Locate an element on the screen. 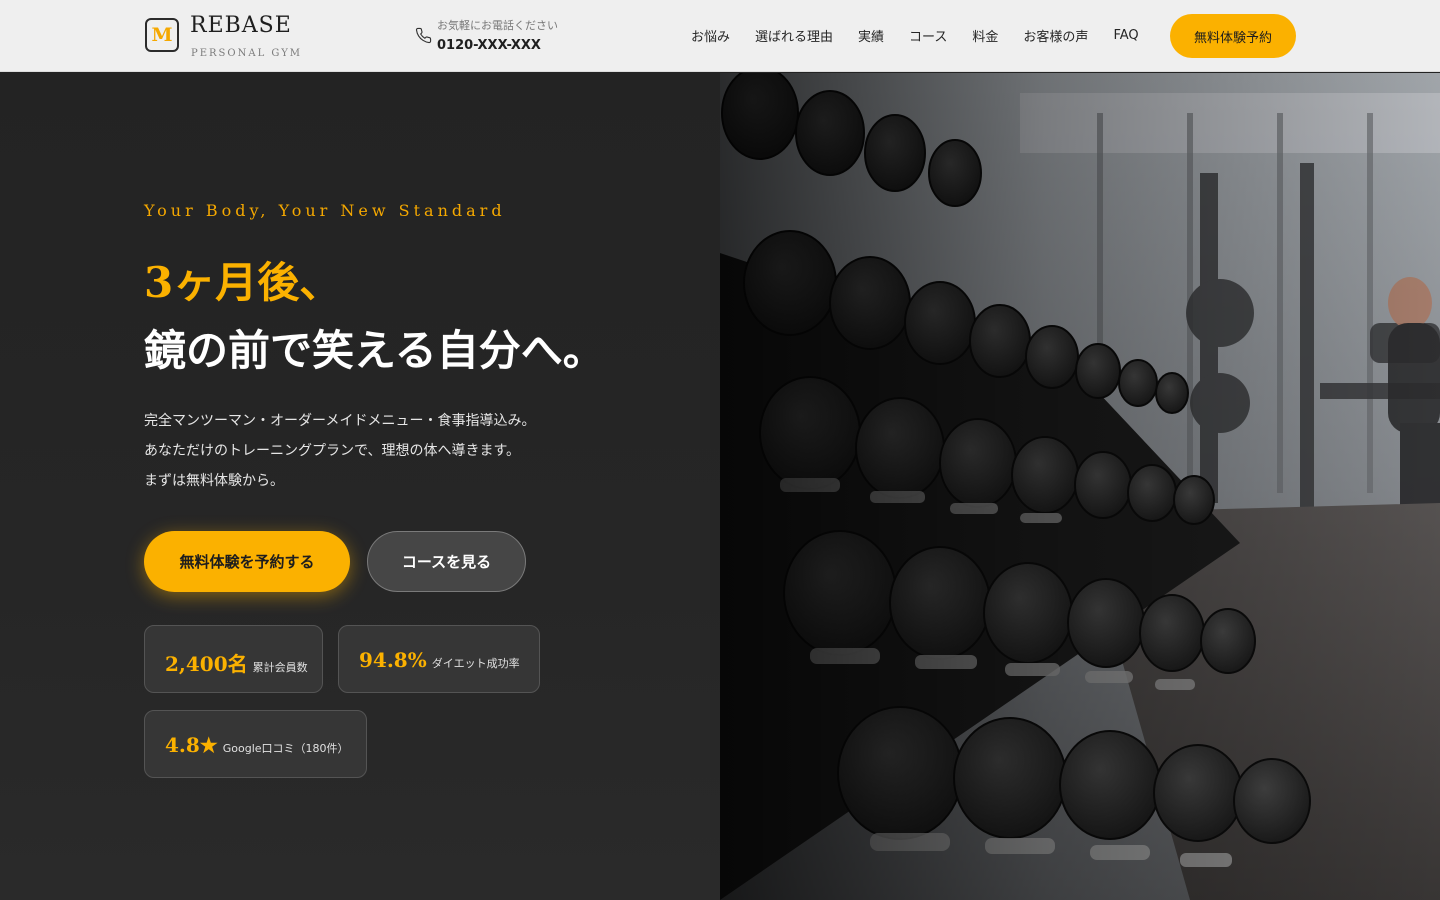 The image size is (1440, 900). nav-item-worries: お悩み is located at coordinates (710, 35).